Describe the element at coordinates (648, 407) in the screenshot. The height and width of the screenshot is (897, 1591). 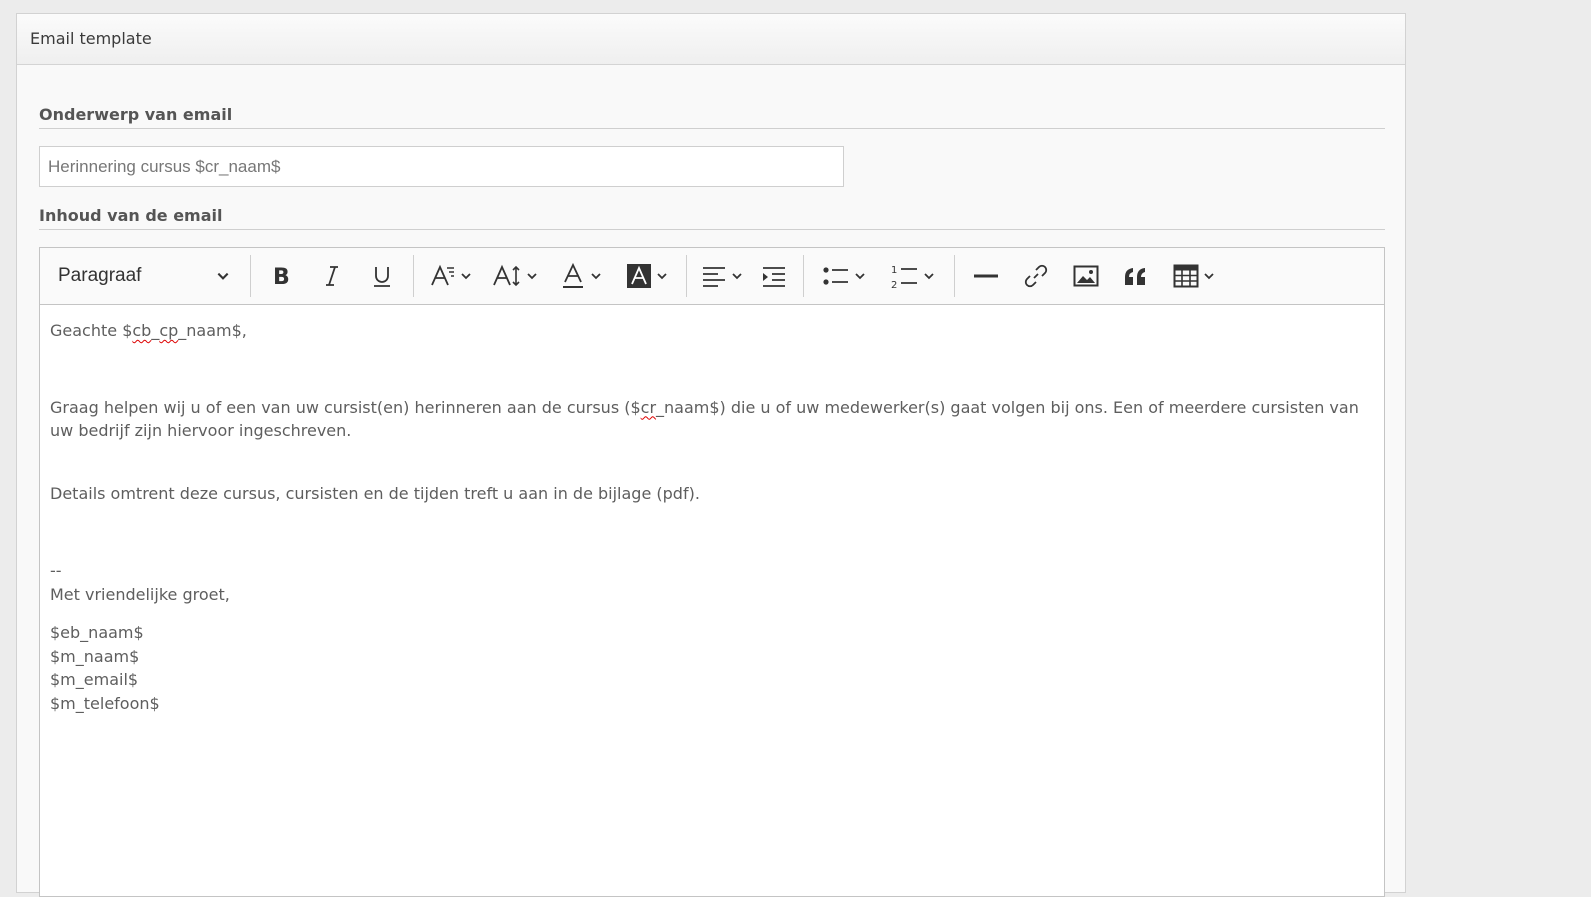
I see `spelling-error: cr` at that location.